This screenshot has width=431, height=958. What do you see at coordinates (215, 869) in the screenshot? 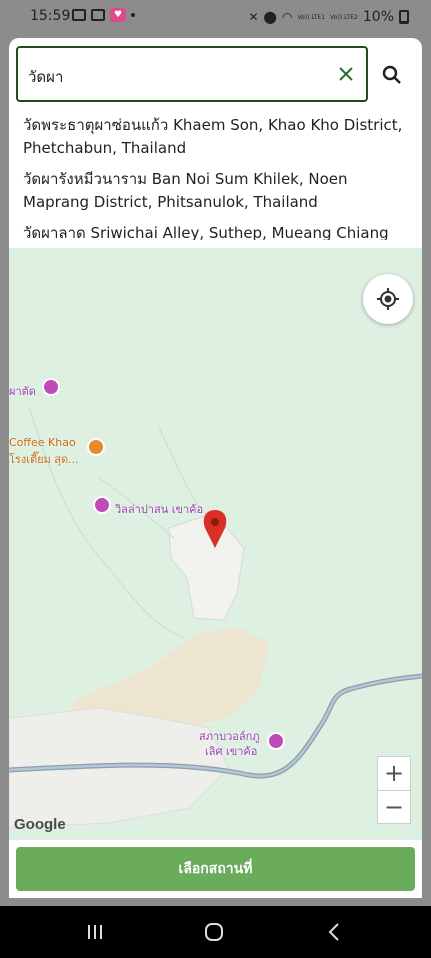
I see `select-place-button: เลือกสถานที่` at bounding box center [215, 869].